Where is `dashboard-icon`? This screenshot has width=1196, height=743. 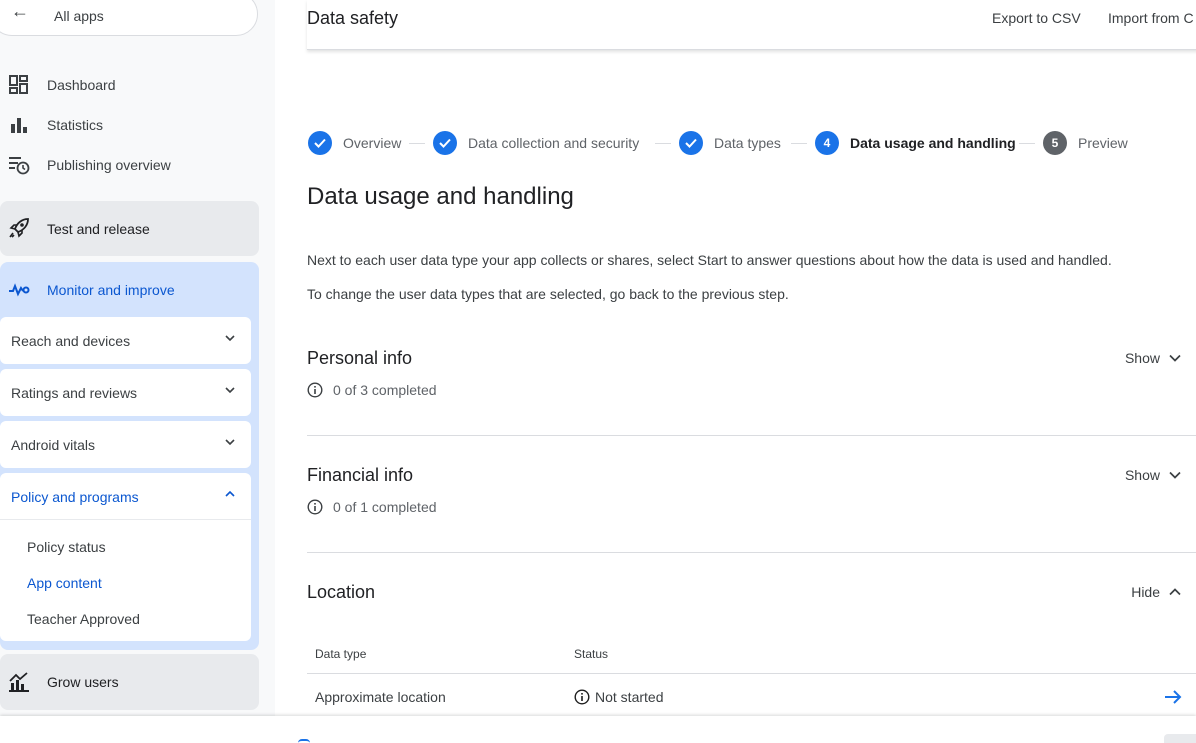
dashboard-icon is located at coordinates (19, 85).